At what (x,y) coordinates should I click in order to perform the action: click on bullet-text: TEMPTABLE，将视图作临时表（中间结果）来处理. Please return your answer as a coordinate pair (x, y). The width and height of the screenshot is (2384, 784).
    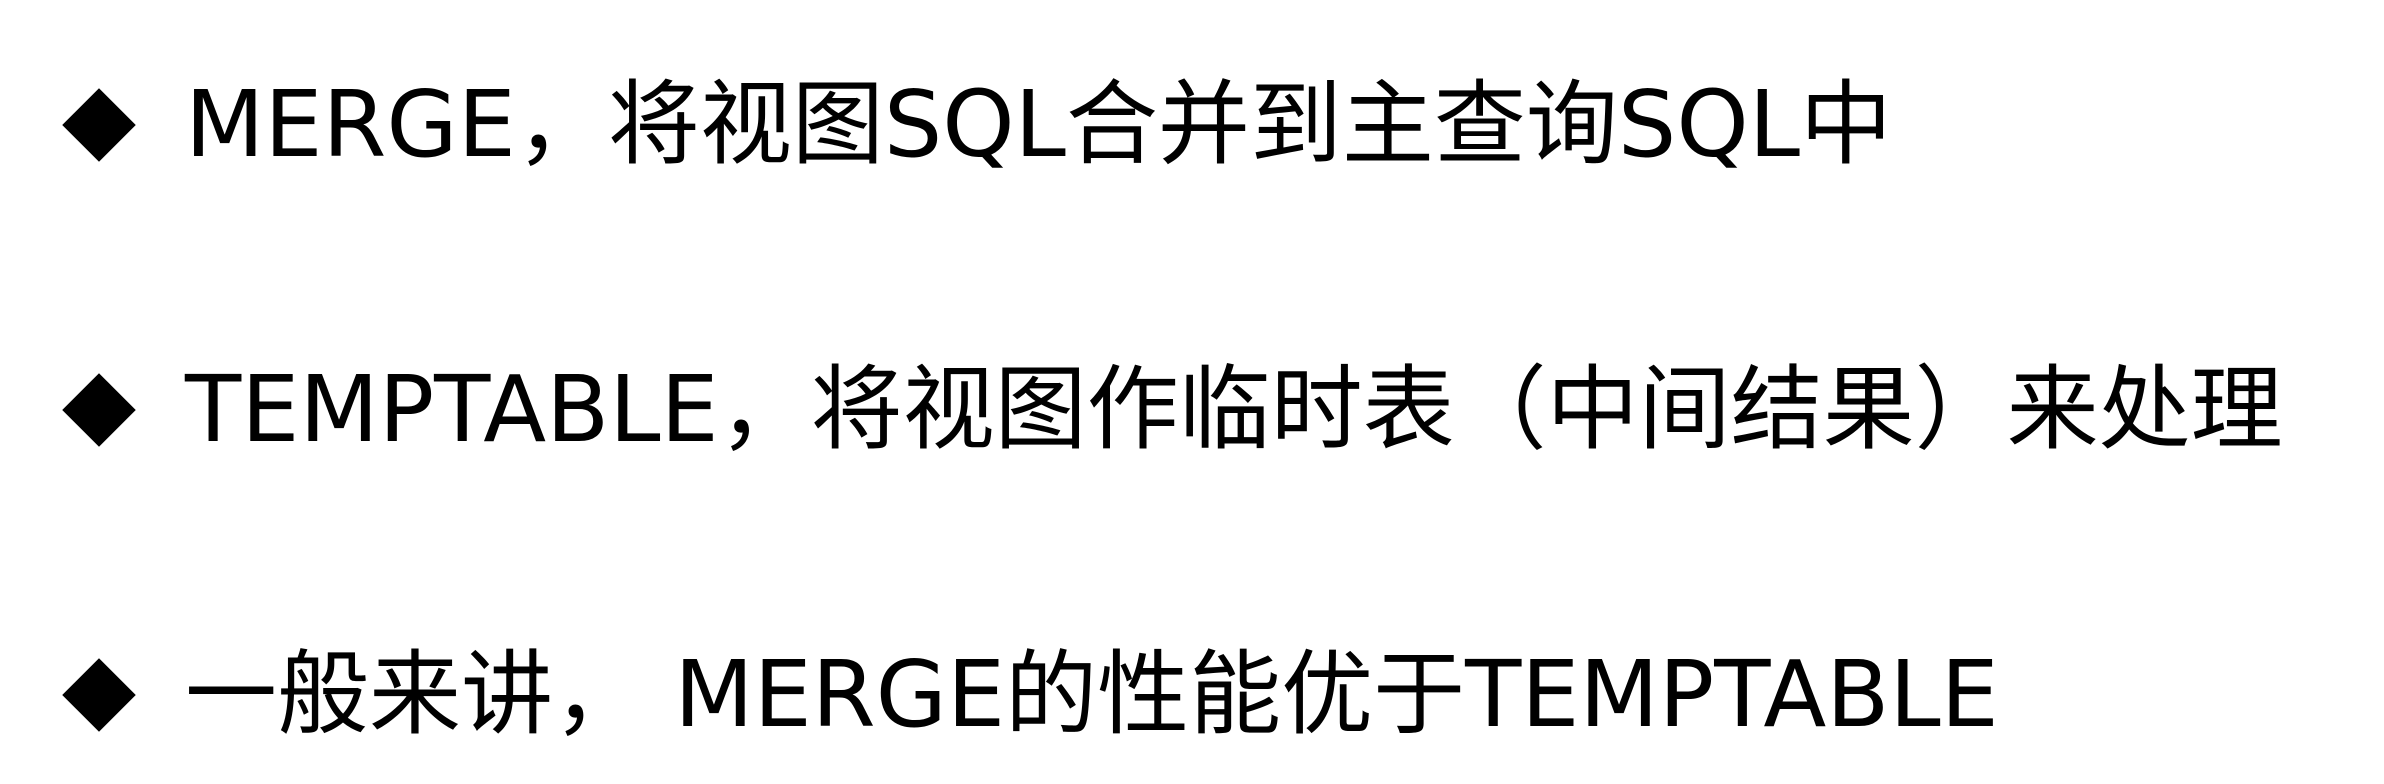
    Looking at the image, I should click on (1234, 409).